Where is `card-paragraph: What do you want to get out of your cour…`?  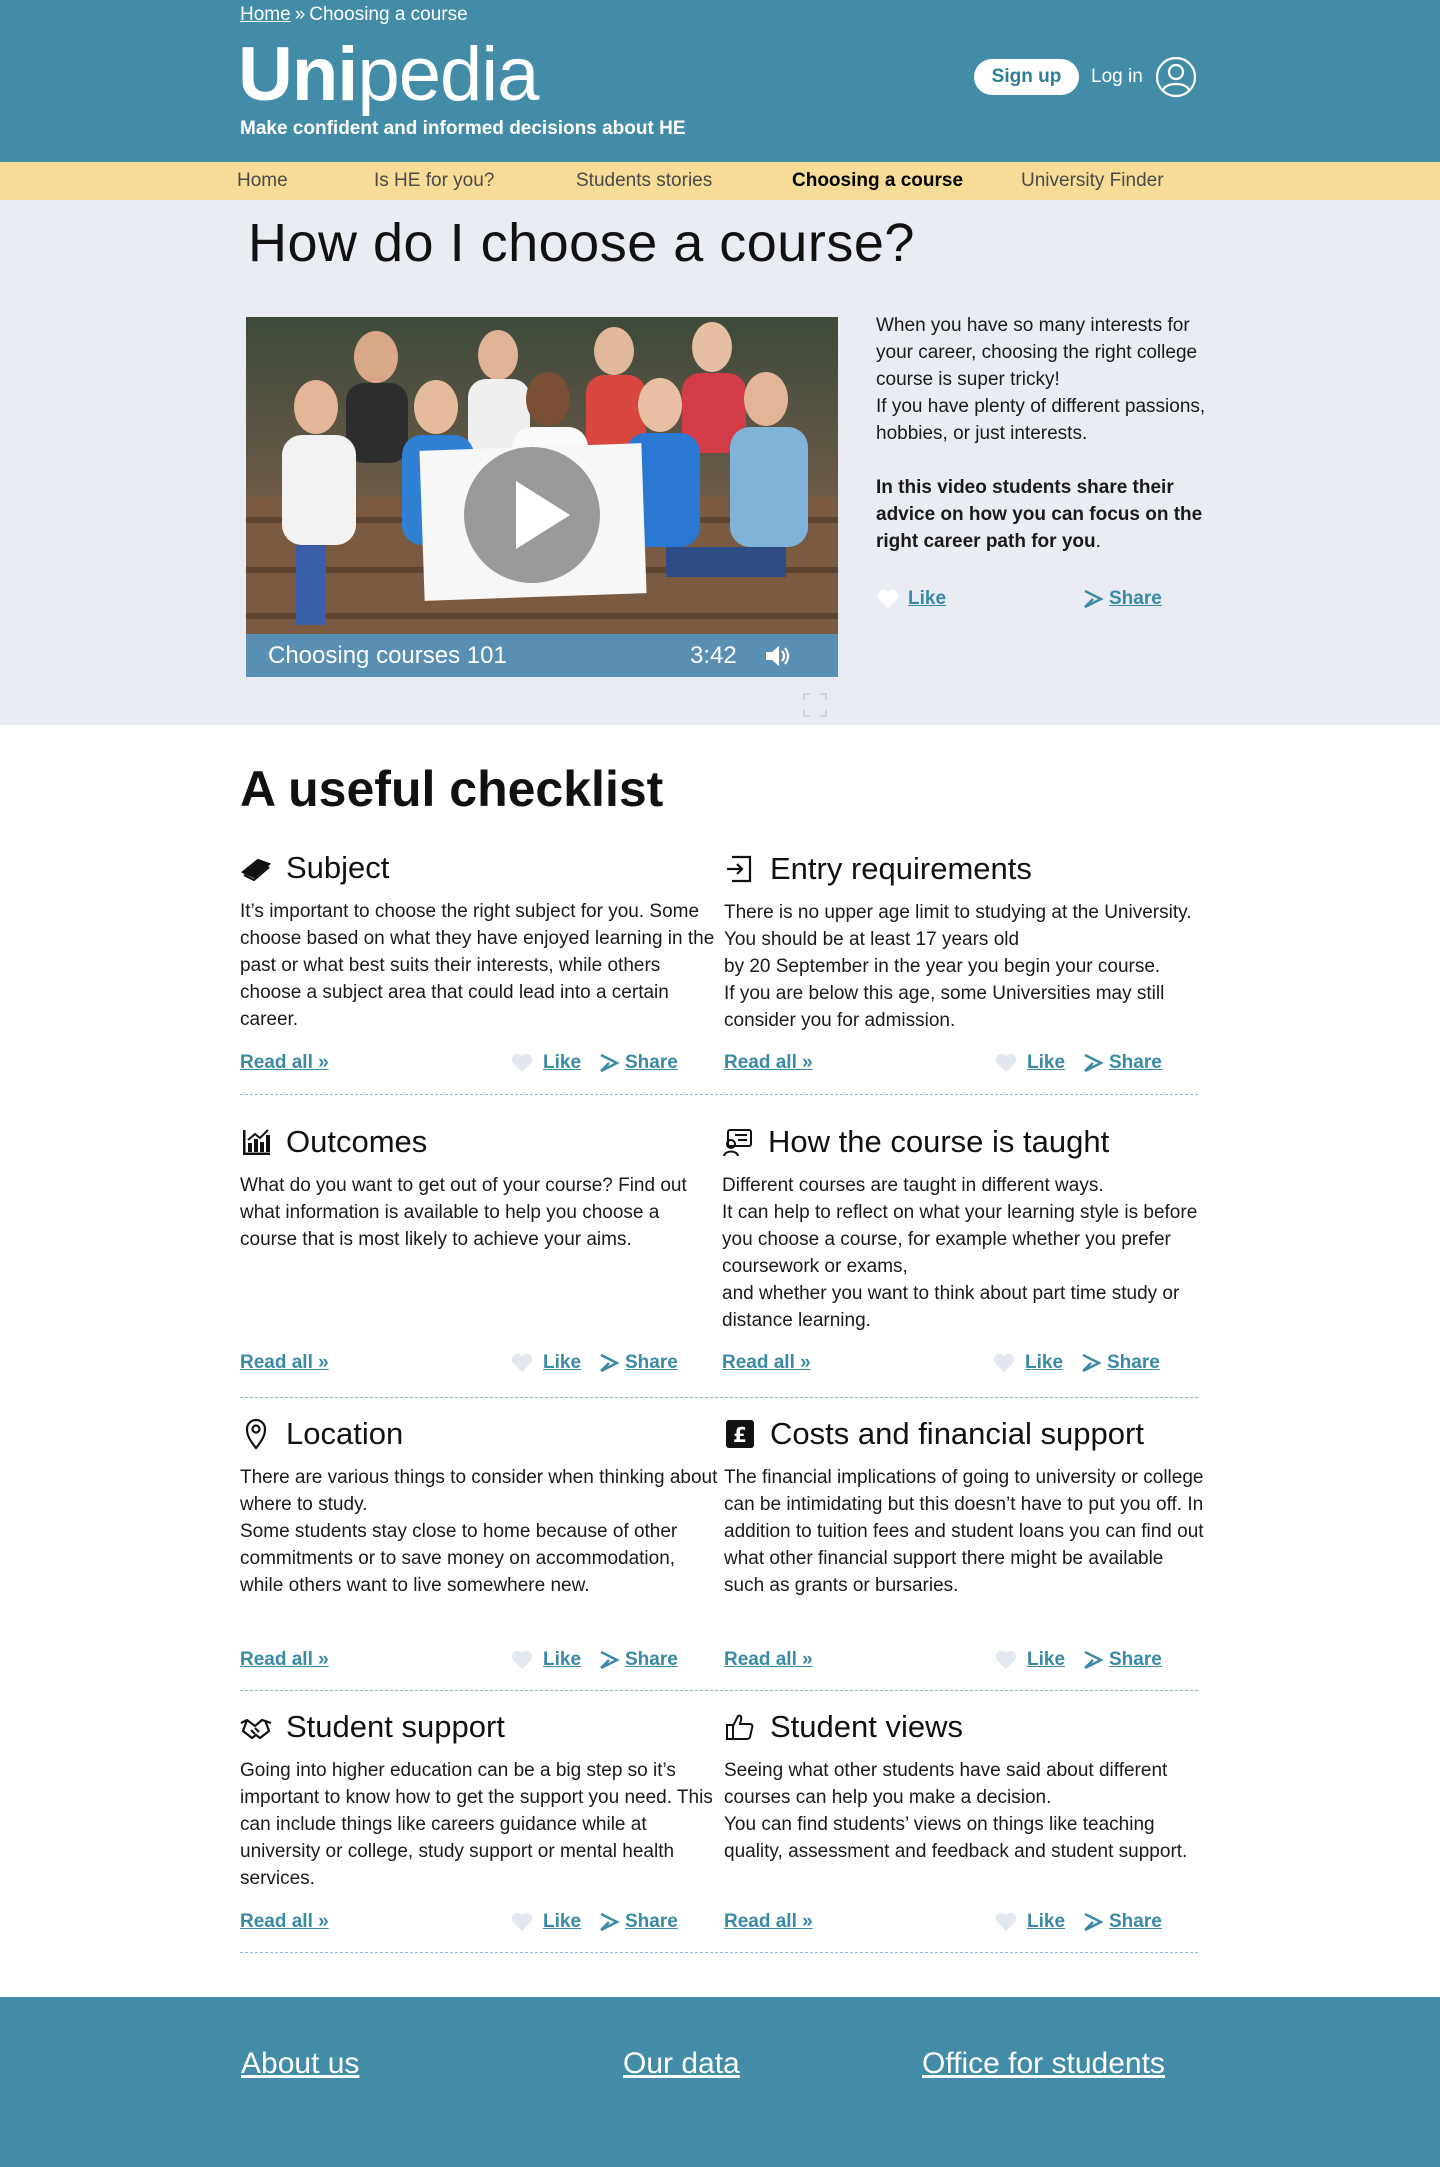 card-paragraph: What do you want to get out of your cour… is located at coordinates (463, 1212).